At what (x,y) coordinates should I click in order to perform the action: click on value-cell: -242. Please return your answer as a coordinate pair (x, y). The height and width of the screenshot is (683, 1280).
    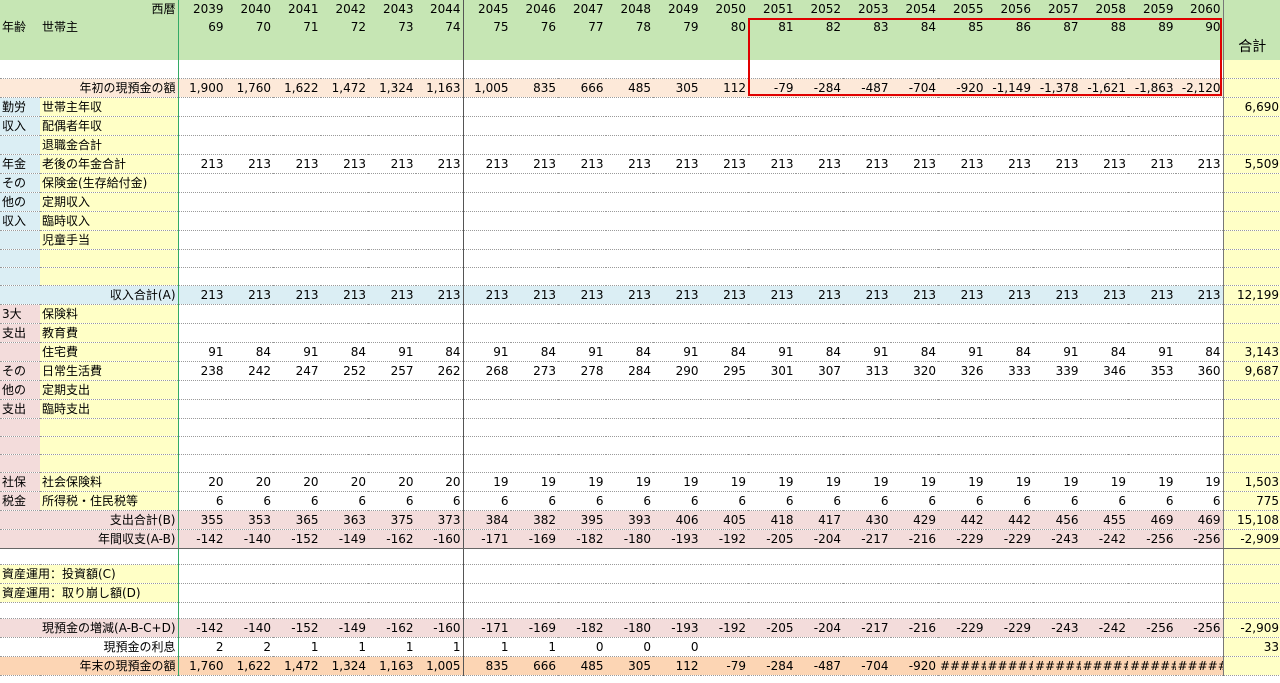
    Looking at the image, I should click on (1104, 628).